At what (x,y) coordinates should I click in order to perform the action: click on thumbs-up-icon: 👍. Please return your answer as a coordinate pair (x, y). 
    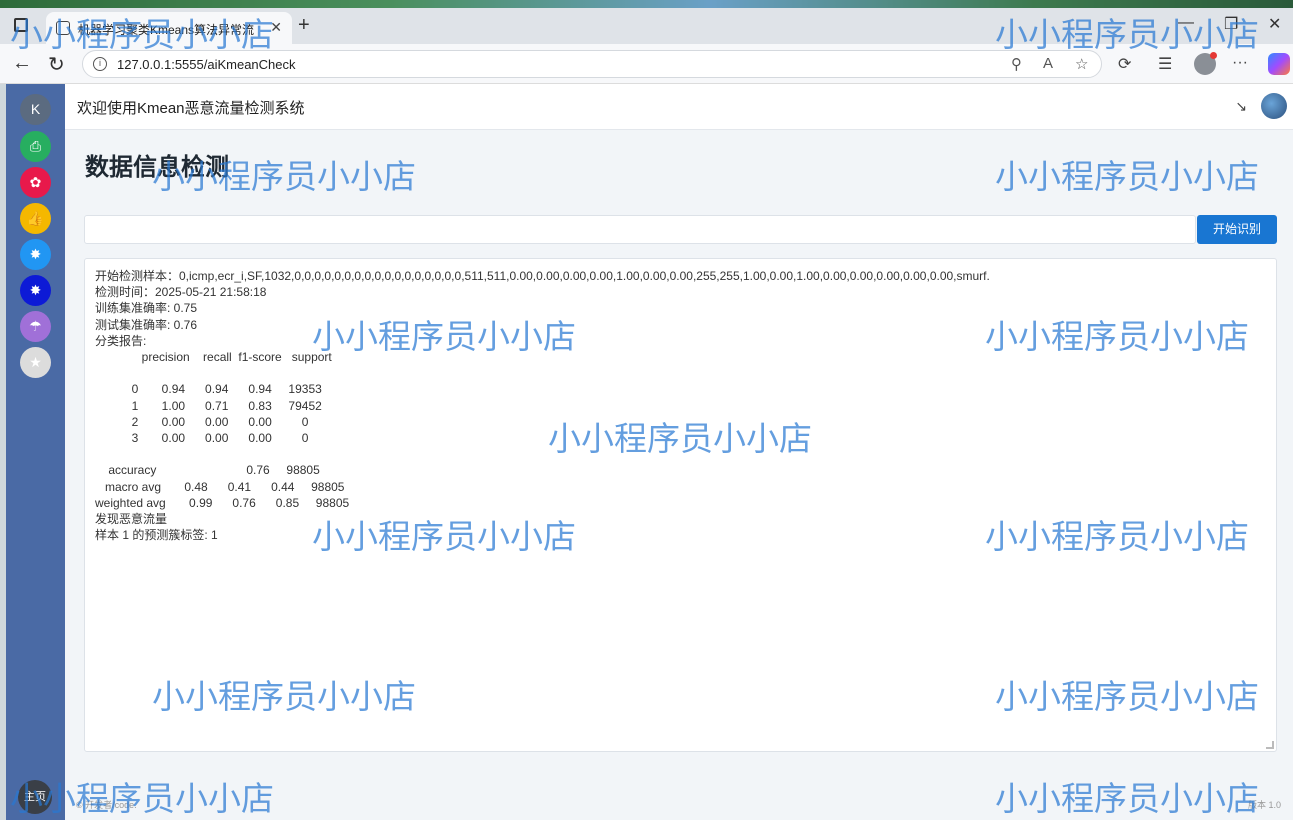
    Looking at the image, I should click on (35, 218).